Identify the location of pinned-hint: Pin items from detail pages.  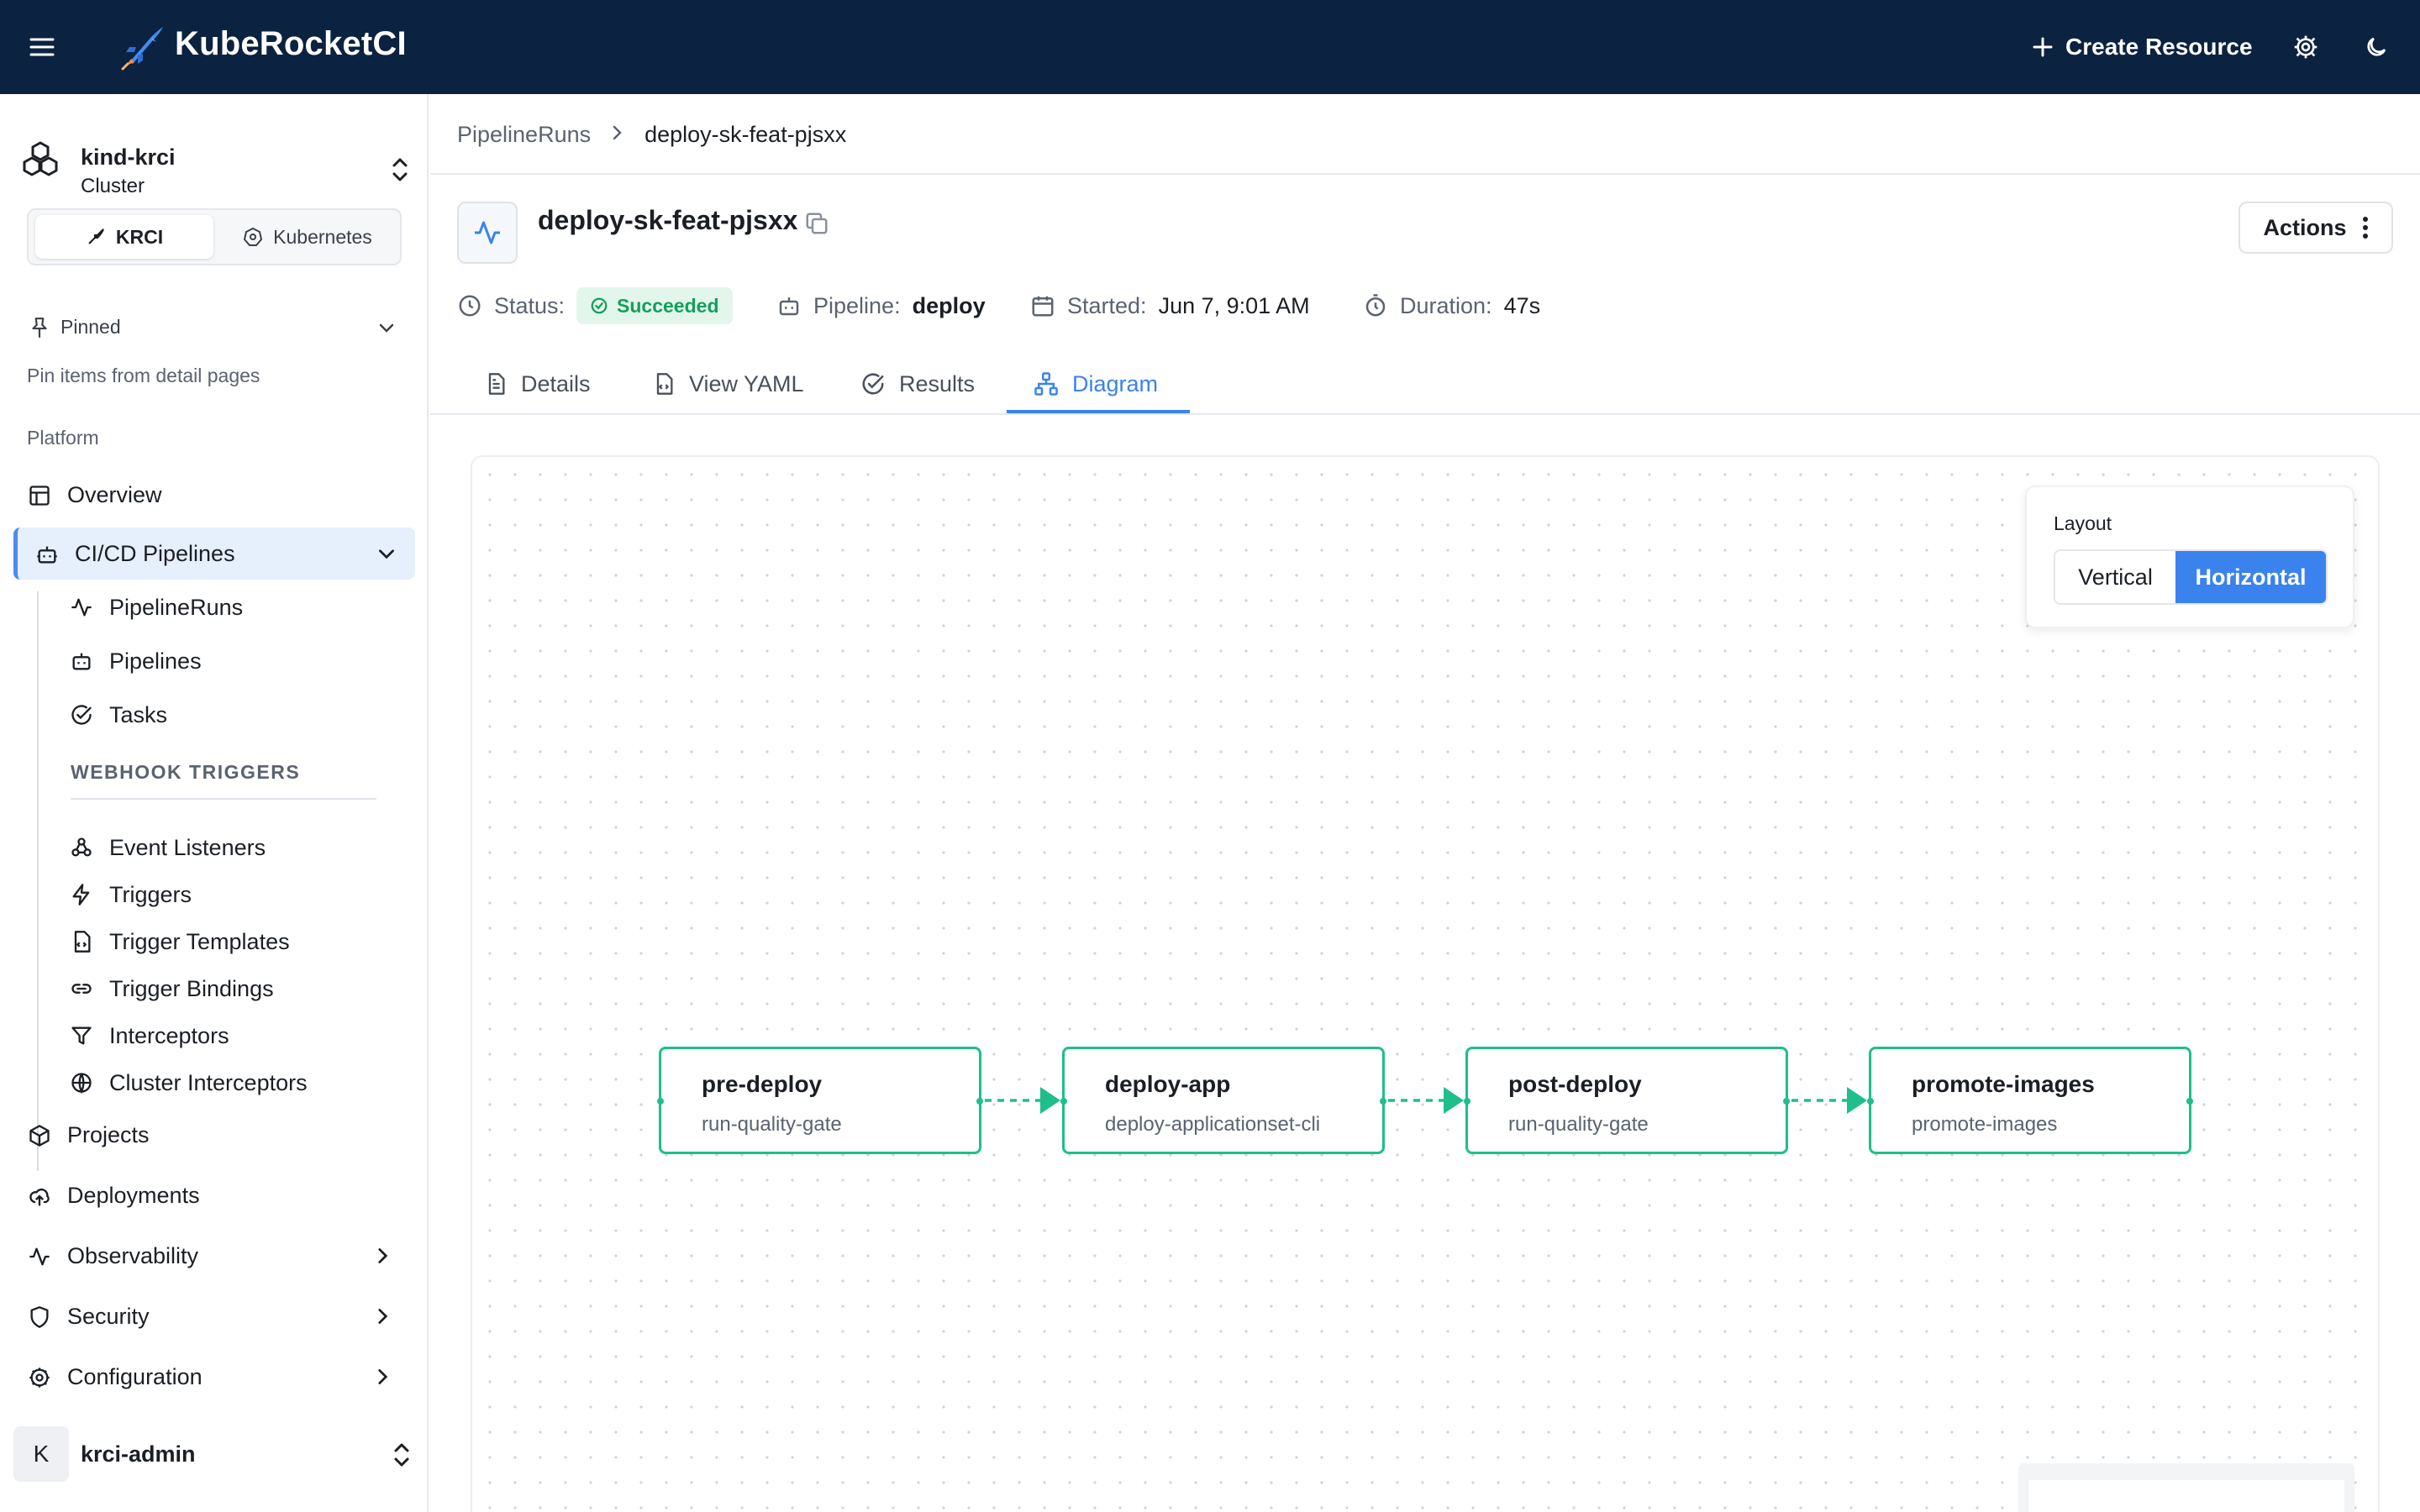
(143, 375).